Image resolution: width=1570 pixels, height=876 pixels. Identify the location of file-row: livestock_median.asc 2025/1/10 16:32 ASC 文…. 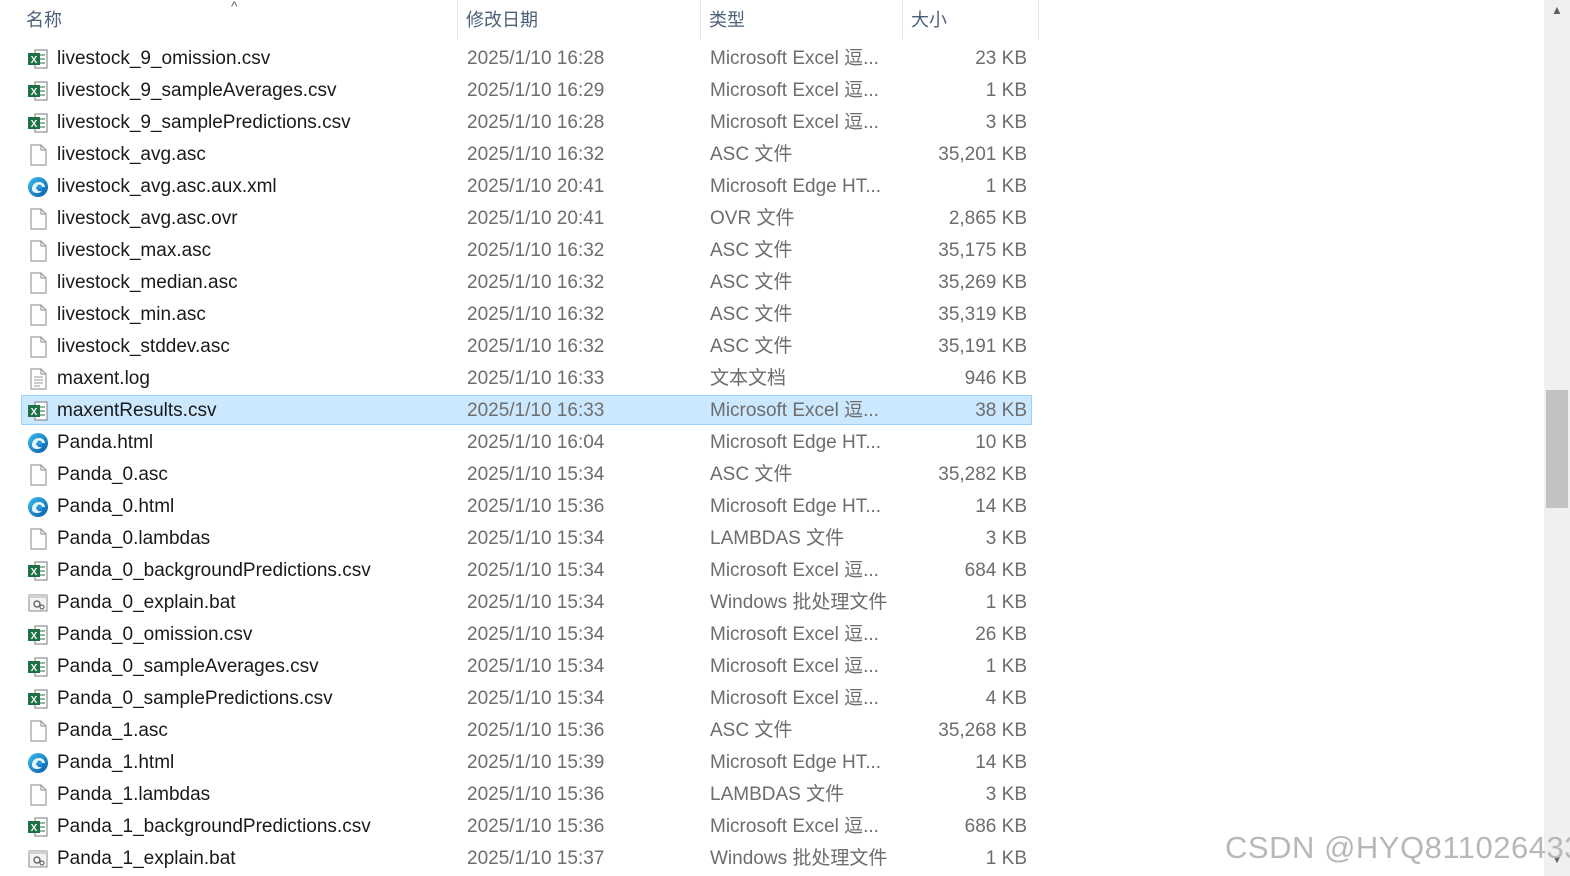
(520, 283).